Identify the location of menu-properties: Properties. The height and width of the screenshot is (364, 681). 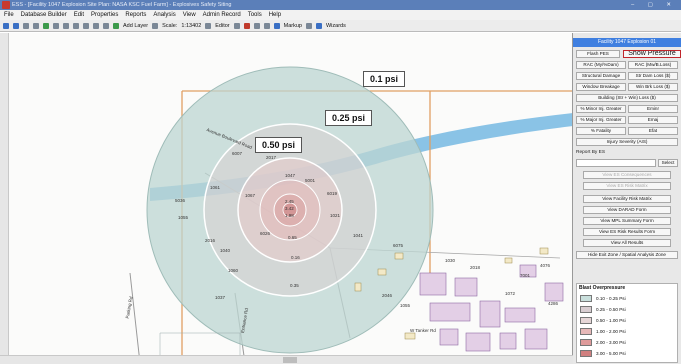
(104, 15).